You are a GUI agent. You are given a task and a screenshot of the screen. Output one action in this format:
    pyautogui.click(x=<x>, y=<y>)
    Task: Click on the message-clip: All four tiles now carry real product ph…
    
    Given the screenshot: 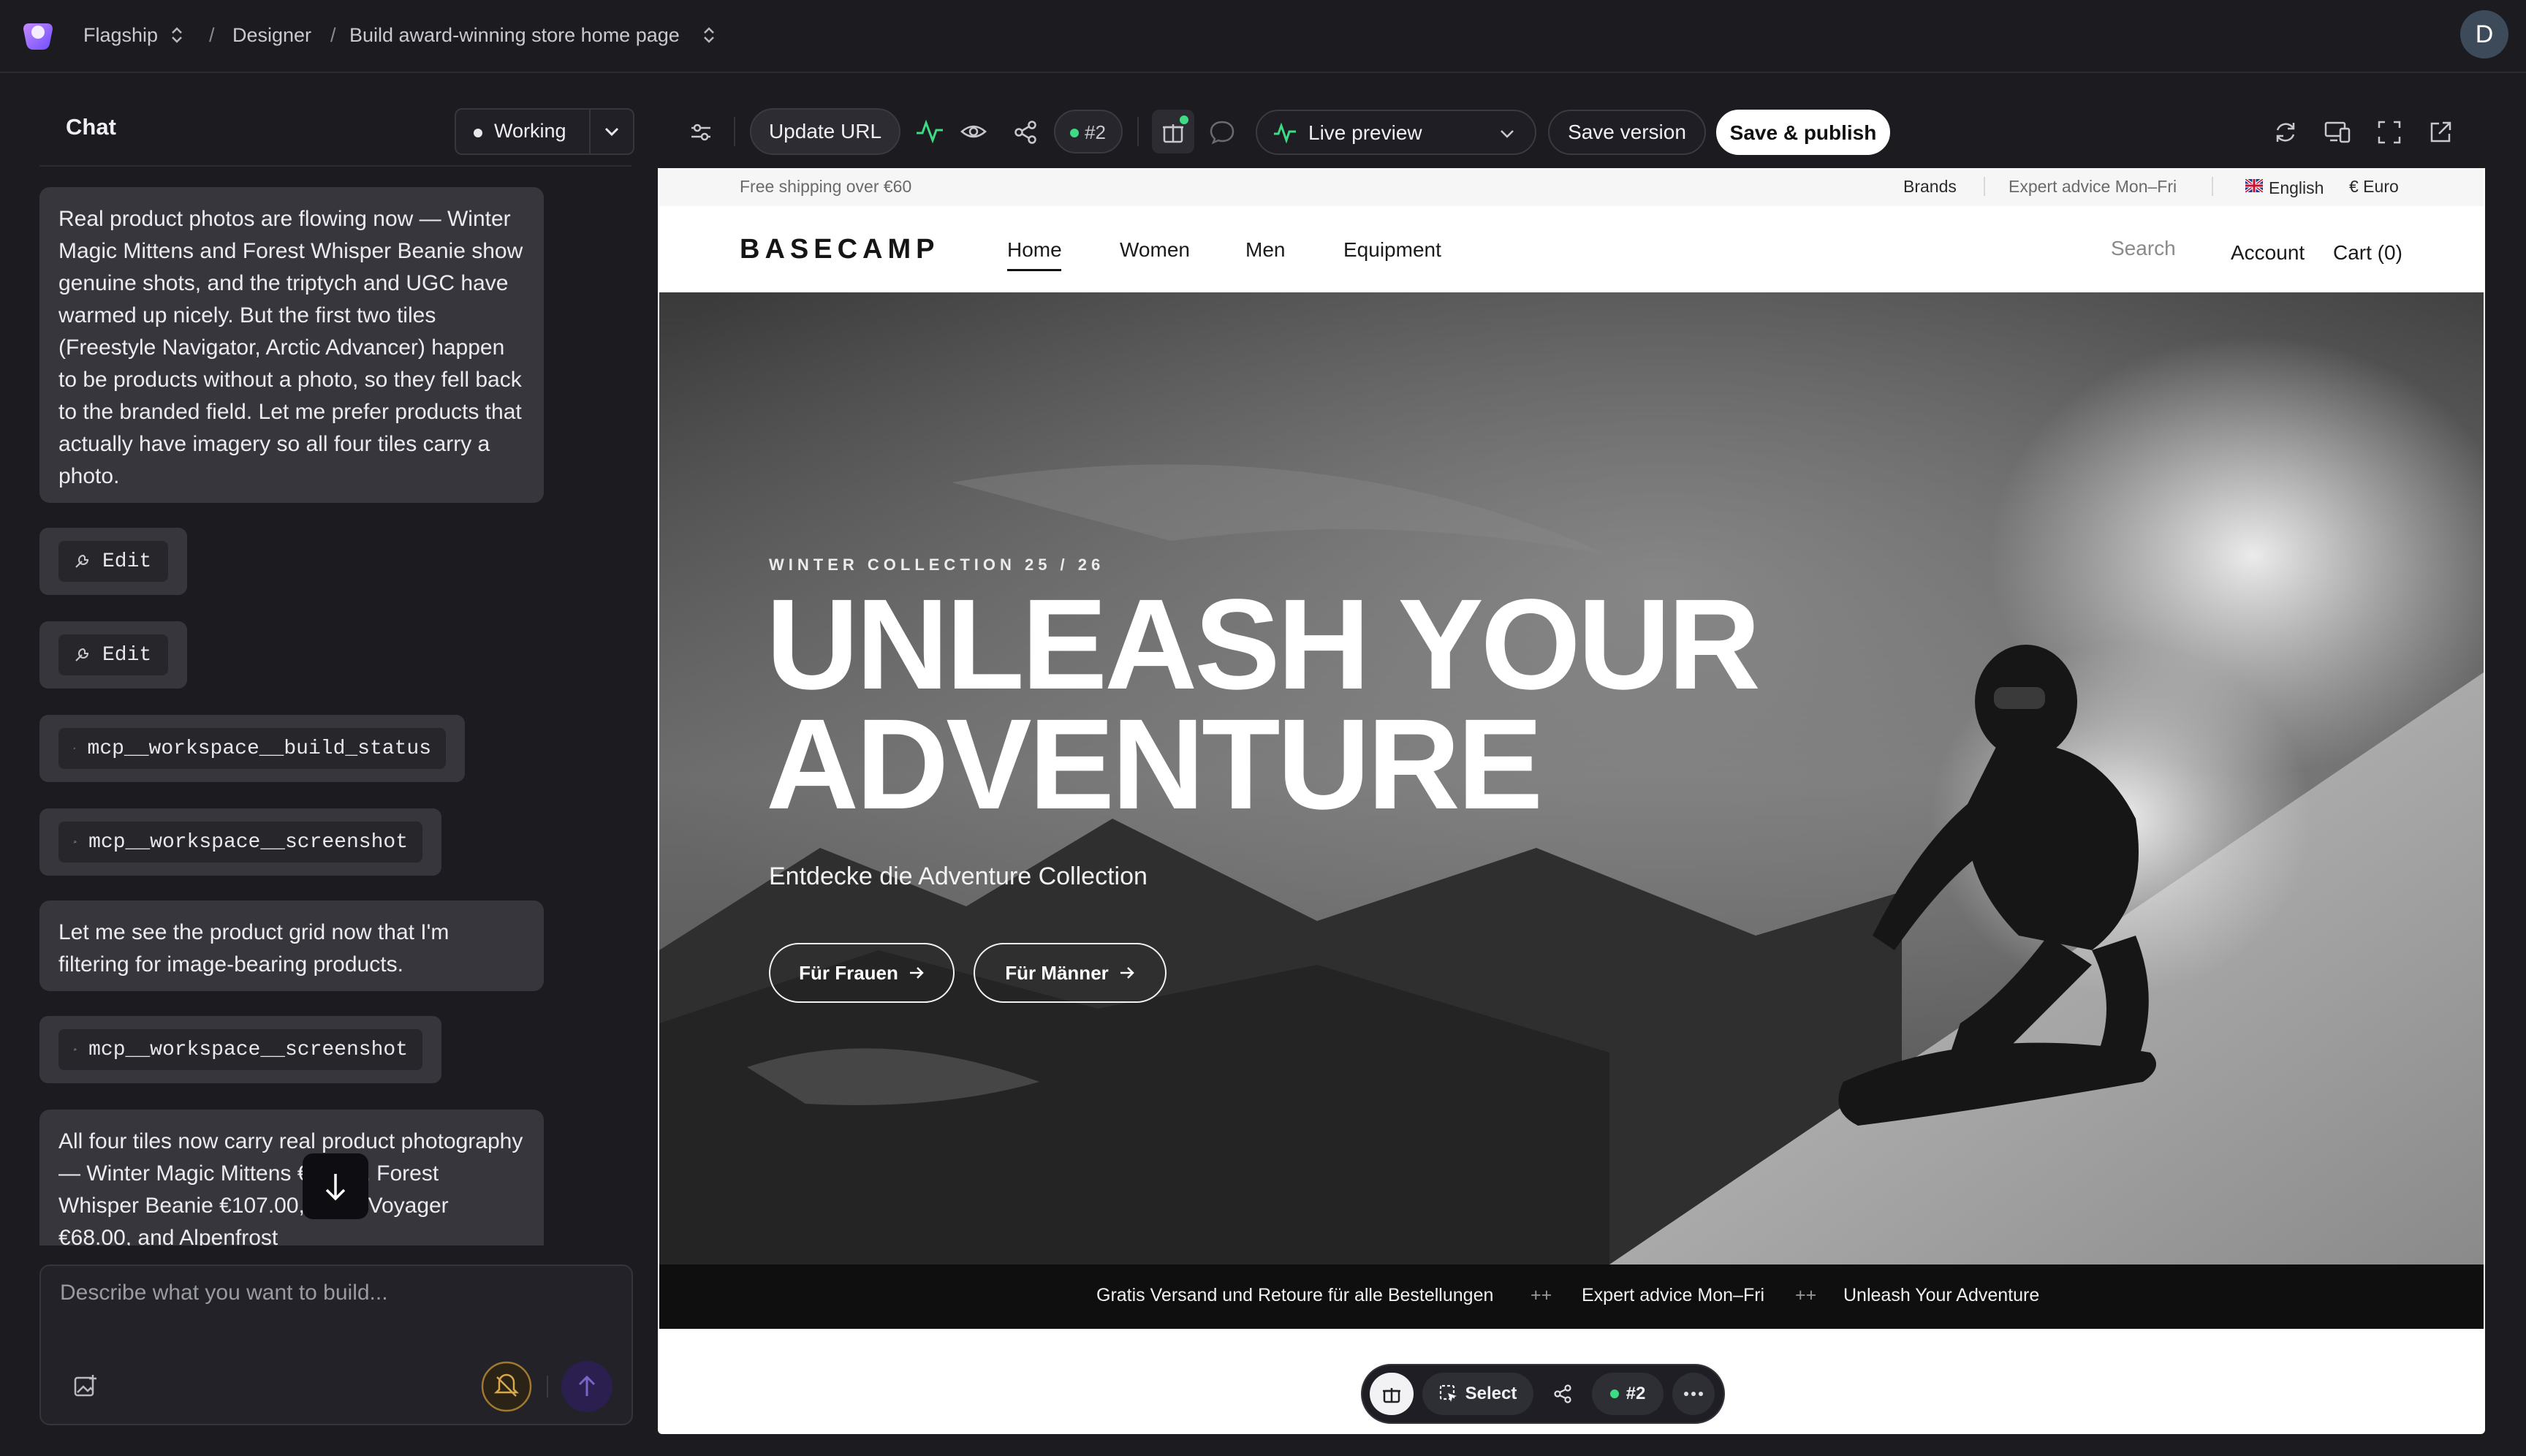 What is the action you would take?
    pyautogui.click(x=291, y=1177)
    